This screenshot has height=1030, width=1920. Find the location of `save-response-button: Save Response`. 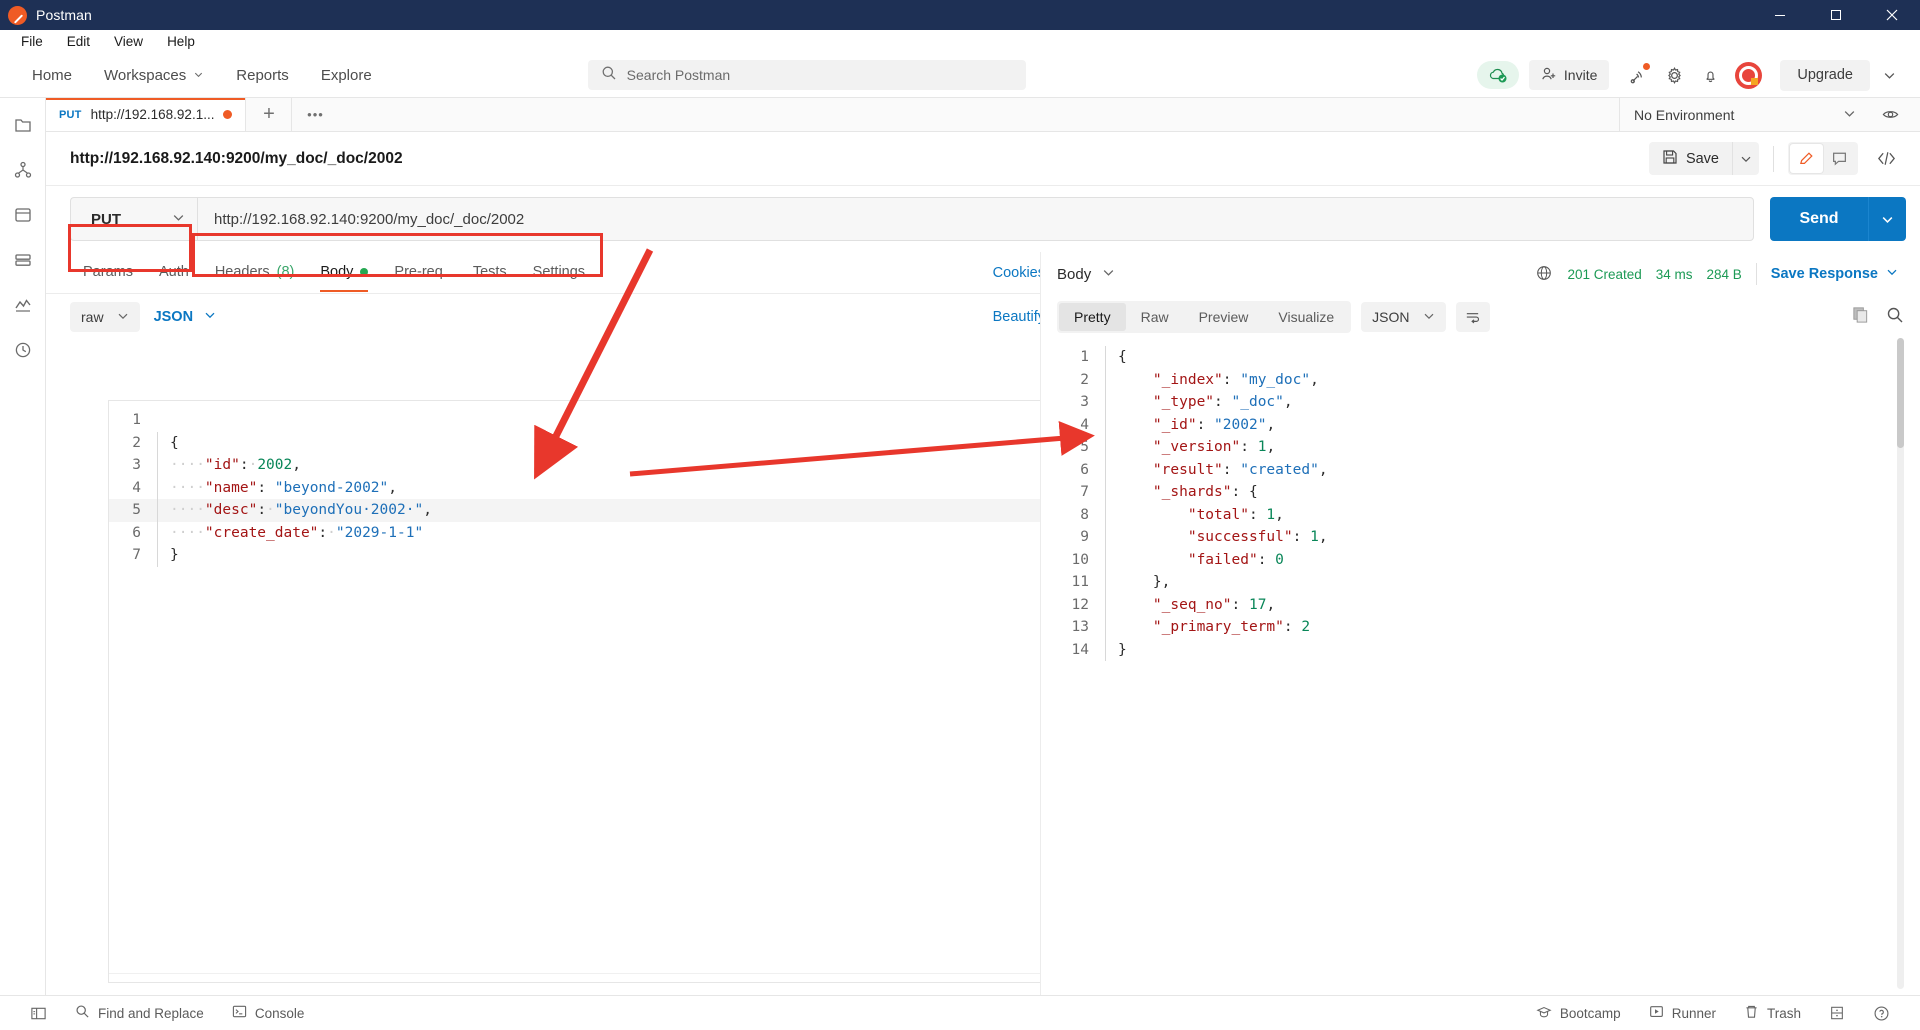

save-response-button: Save Response is located at coordinates (1834, 274).